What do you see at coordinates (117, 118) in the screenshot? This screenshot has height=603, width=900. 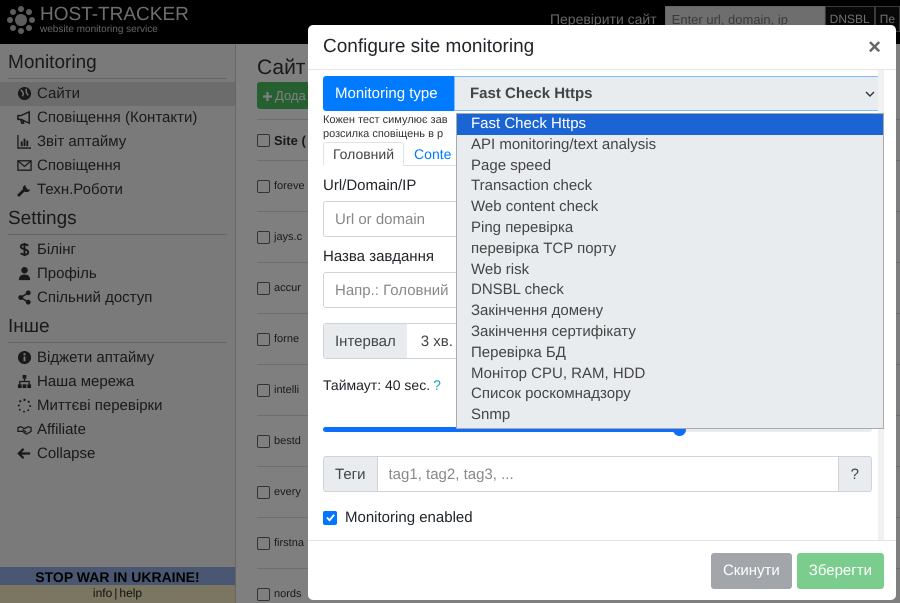 I see `sidebar-item: Сповіщення (Контакти)` at bounding box center [117, 118].